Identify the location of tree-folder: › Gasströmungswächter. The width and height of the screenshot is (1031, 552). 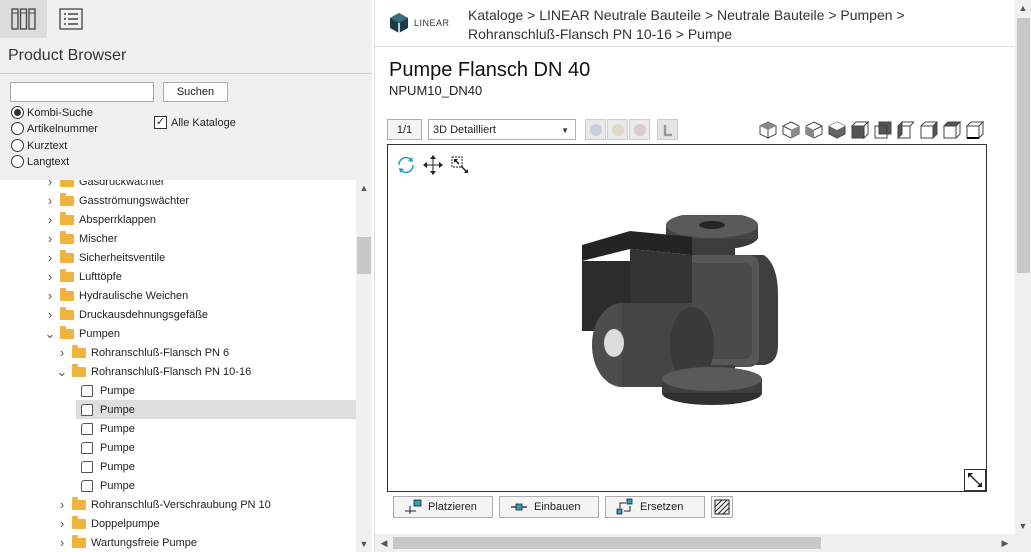
(178, 200).